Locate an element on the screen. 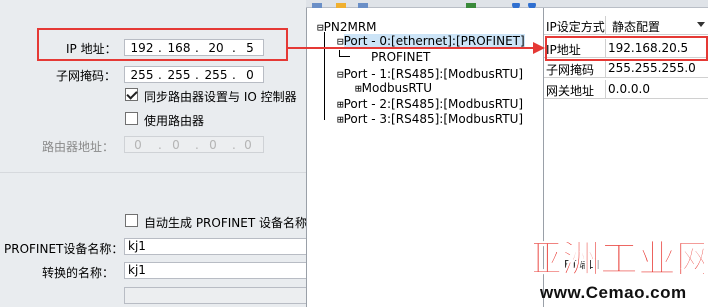  subnet-octet-4: 0 is located at coordinates (250, 75).